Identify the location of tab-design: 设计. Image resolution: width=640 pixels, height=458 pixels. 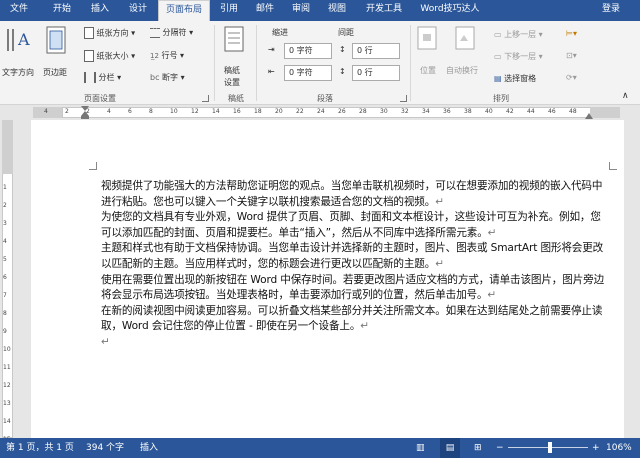
(138, 10).